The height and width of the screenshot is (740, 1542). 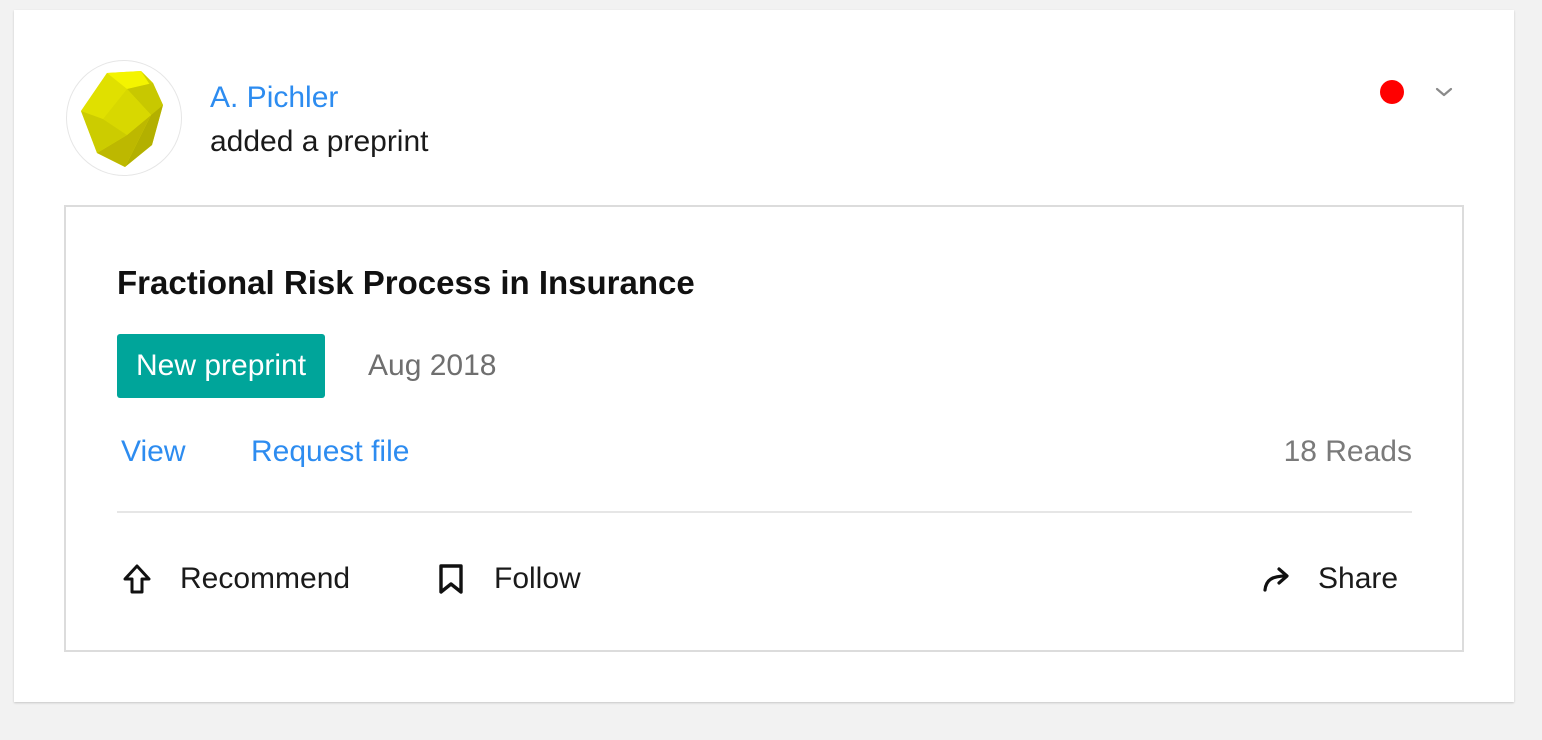 I want to click on publication-date: Aug 2018, so click(x=432, y=365).